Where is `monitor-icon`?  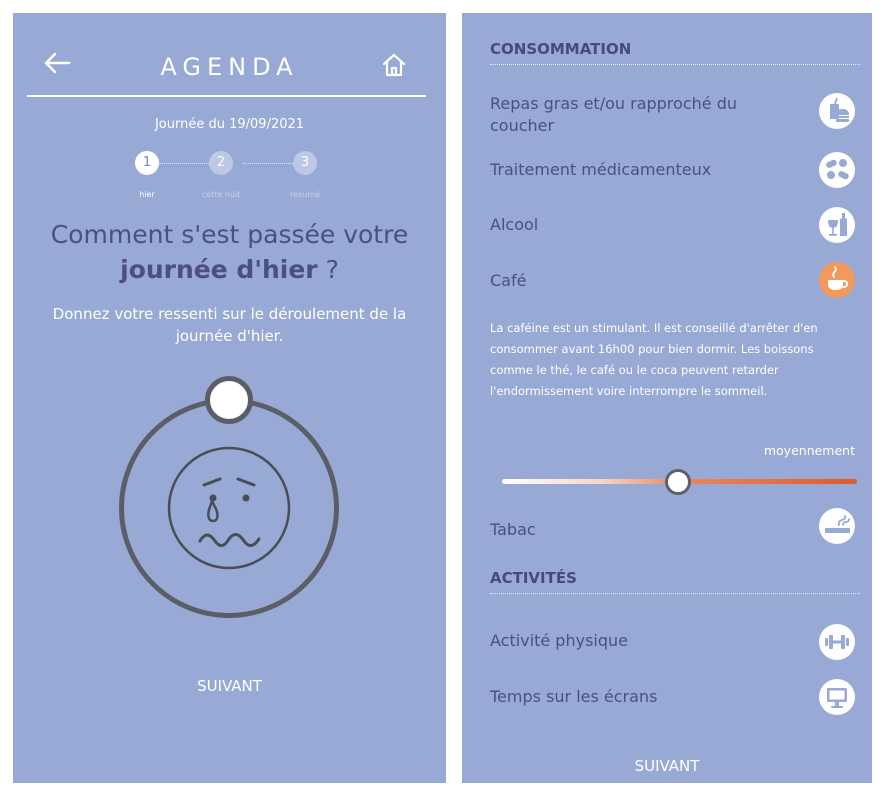 monitor-icon is located at coordinates (837, 698).